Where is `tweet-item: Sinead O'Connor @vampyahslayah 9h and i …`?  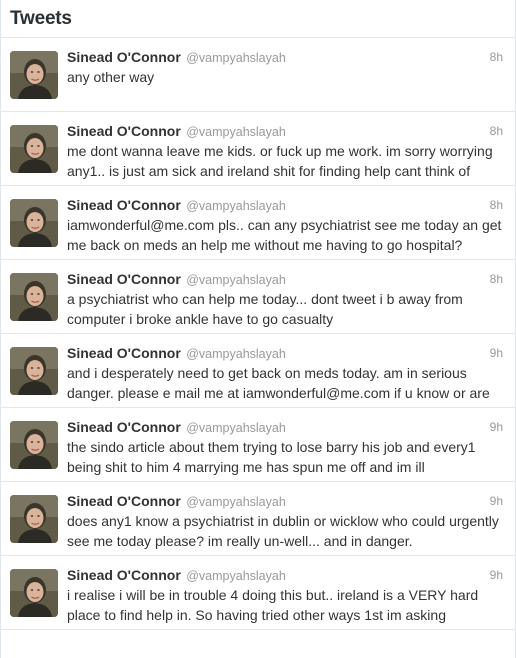 tweet-item: Sinead O'Connor @vampyahslayah 9h and i … is located at coordinates (258, 371).